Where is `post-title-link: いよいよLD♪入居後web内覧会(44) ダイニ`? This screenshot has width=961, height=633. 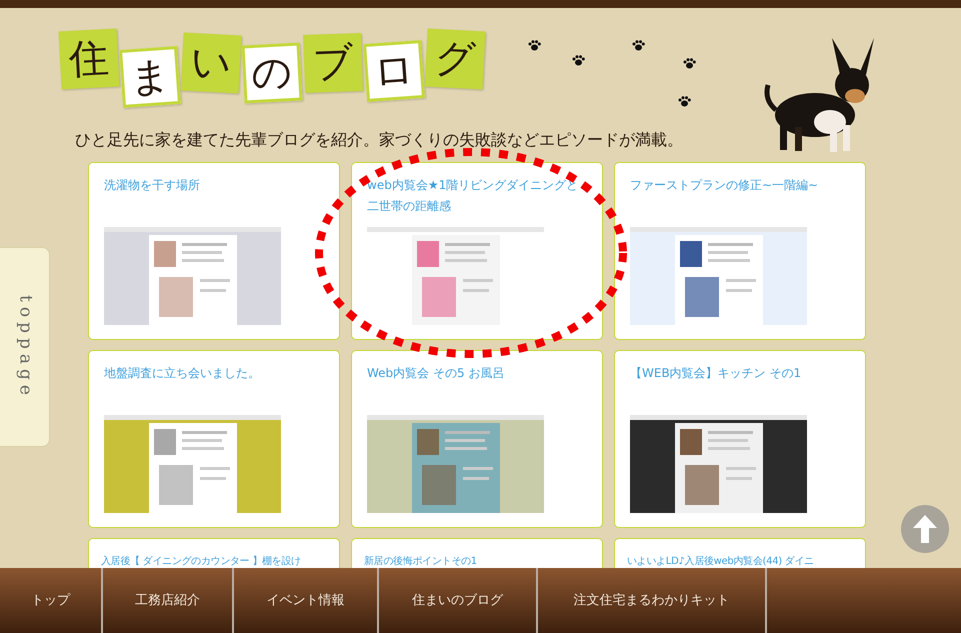
post-title-link: いよいよLD♪入居後web内覧会(44) ダイニ is located at coordinates (744, 559).